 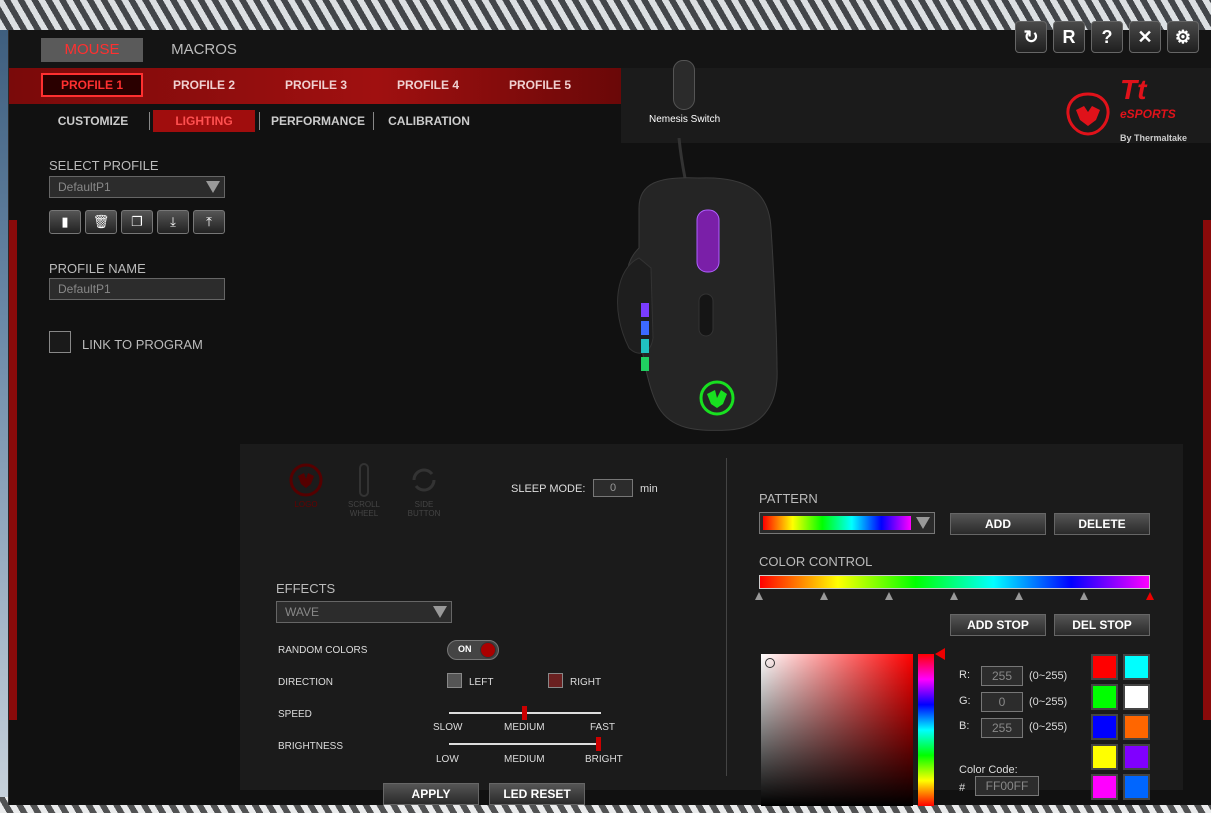 What do you see at coordinates (586, 682) in the screenshot?
I see `direction-right-label: RIGHT` at bounding box center [586, 682].